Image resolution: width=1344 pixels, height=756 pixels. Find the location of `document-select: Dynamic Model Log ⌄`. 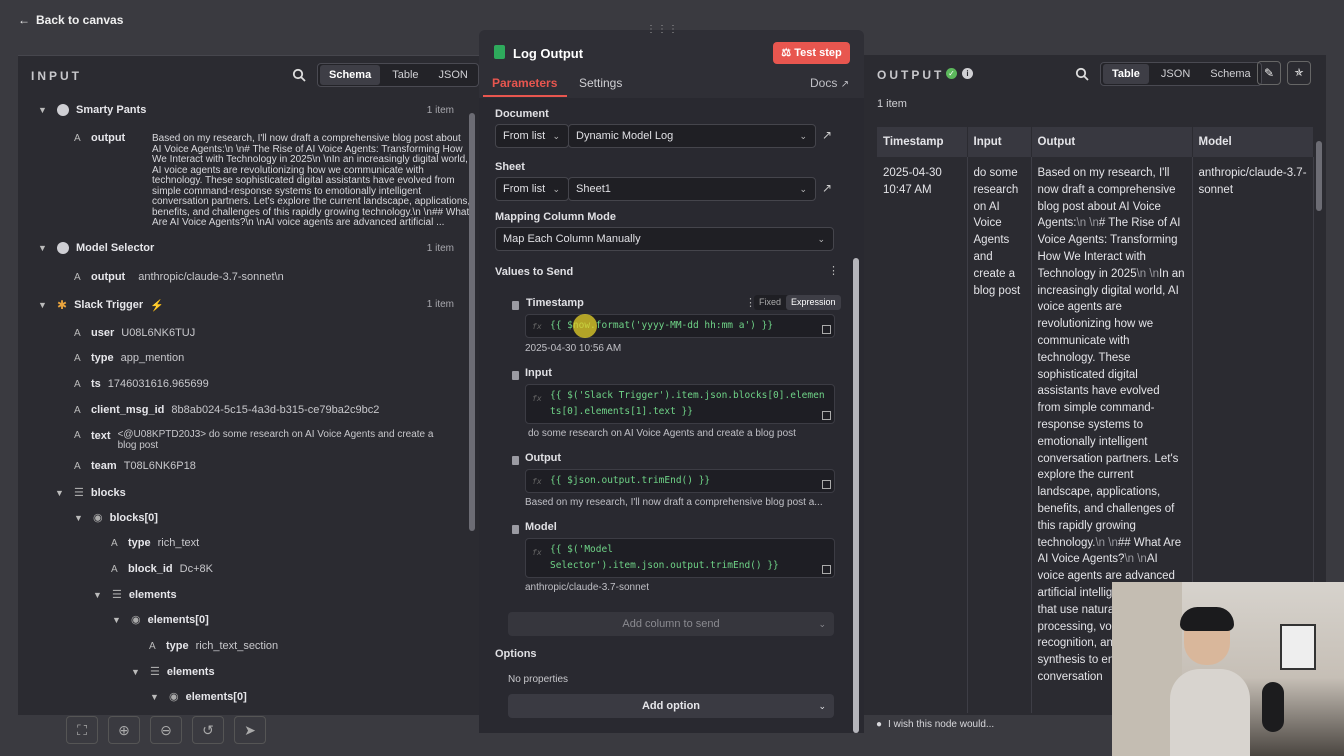

document-select: Dynamic Model Log ⌄ is located at coordinates (692, 136).